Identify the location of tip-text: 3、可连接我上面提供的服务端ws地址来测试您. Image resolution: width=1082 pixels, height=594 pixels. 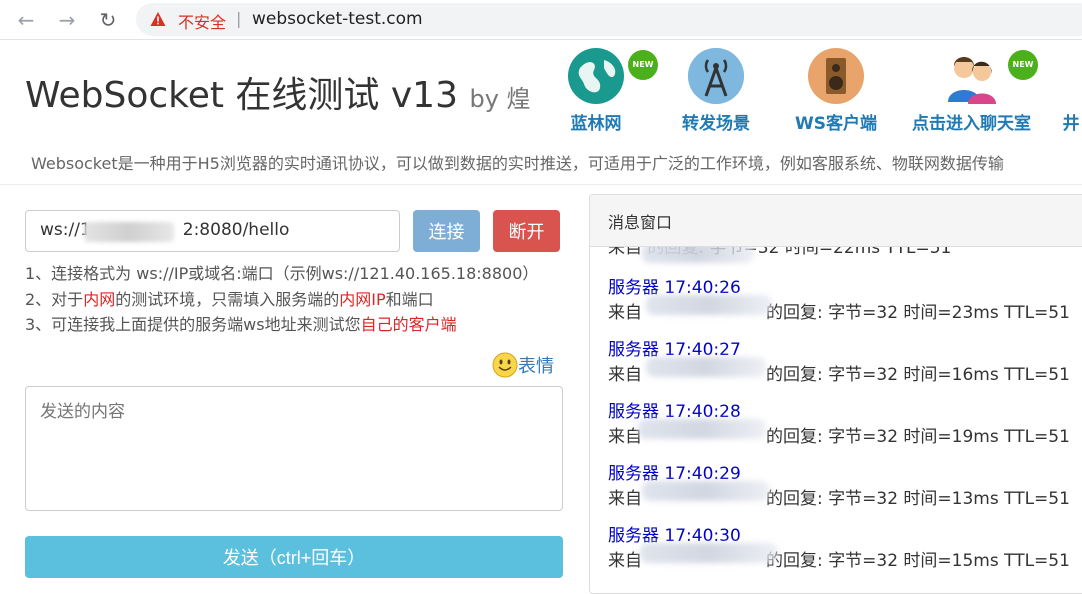
(193, 324).